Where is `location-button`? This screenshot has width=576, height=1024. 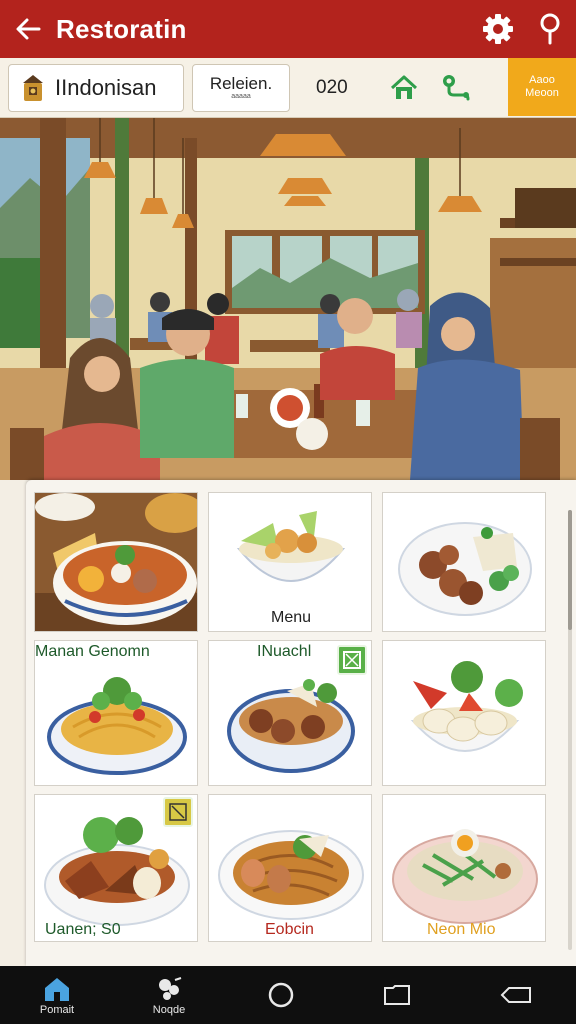 location-button is located at coordinates (550, 29).